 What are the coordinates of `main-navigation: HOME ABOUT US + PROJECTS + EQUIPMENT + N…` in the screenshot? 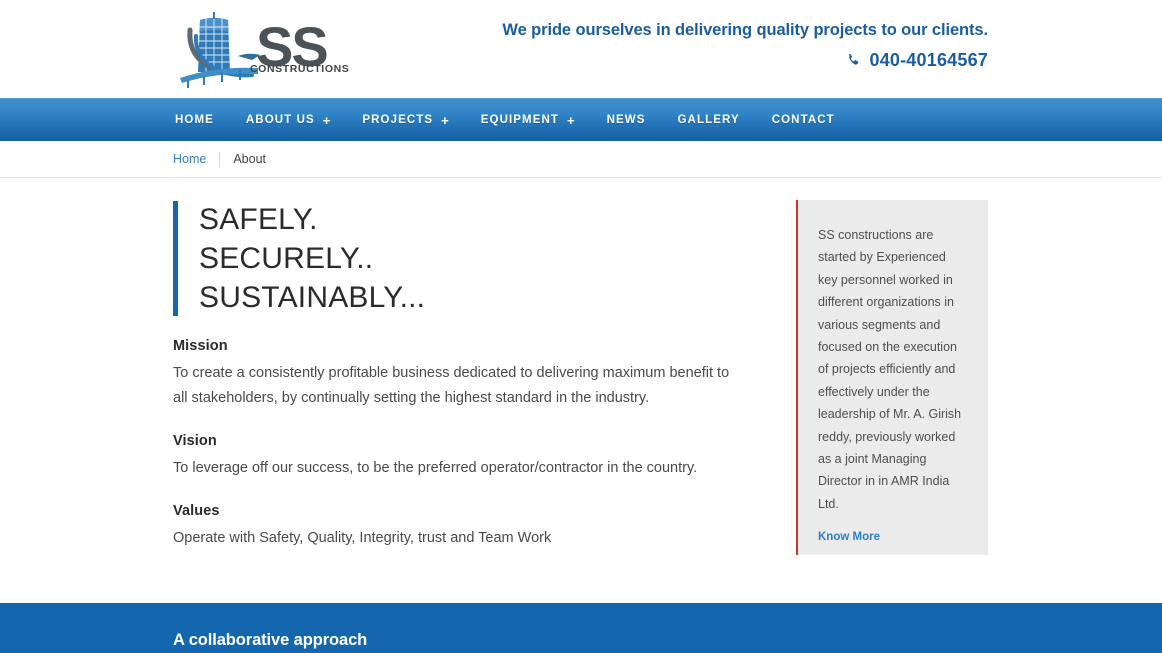 It's located at (581, 119).